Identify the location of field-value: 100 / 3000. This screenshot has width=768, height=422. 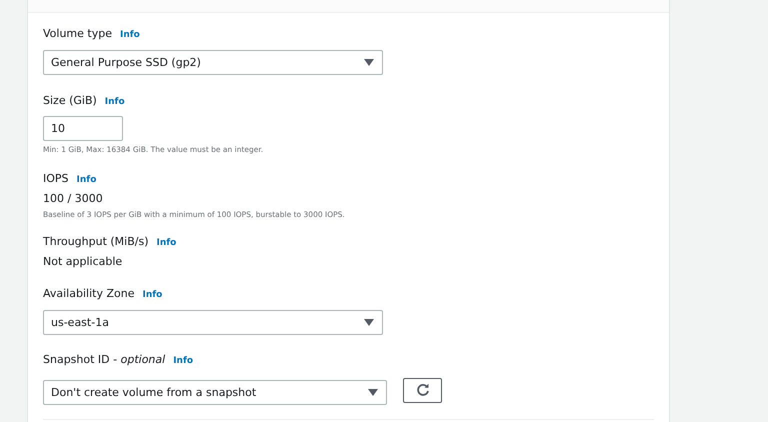
(73, 198).